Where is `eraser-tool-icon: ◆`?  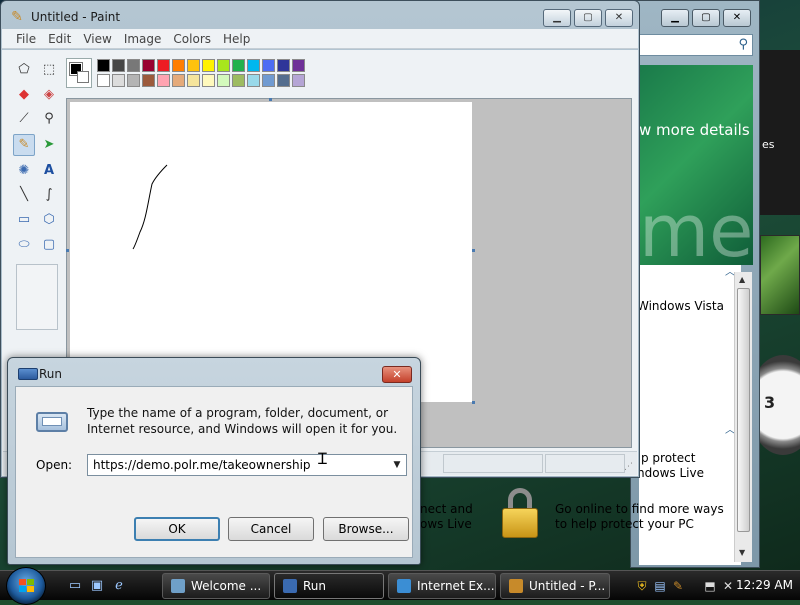
eraser-tool-icon: ◆ is located at coordinates (24, 95).